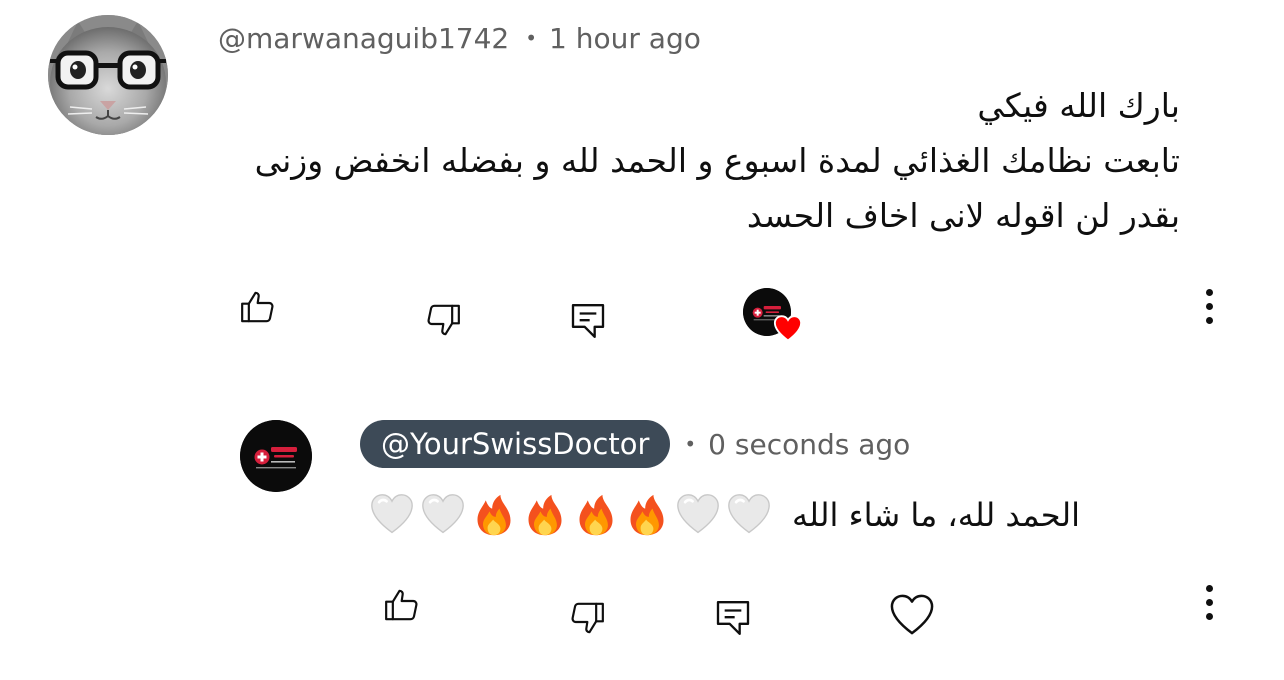 The image size is (1284, 680). I want to click on heart-button, so click(912, 615).